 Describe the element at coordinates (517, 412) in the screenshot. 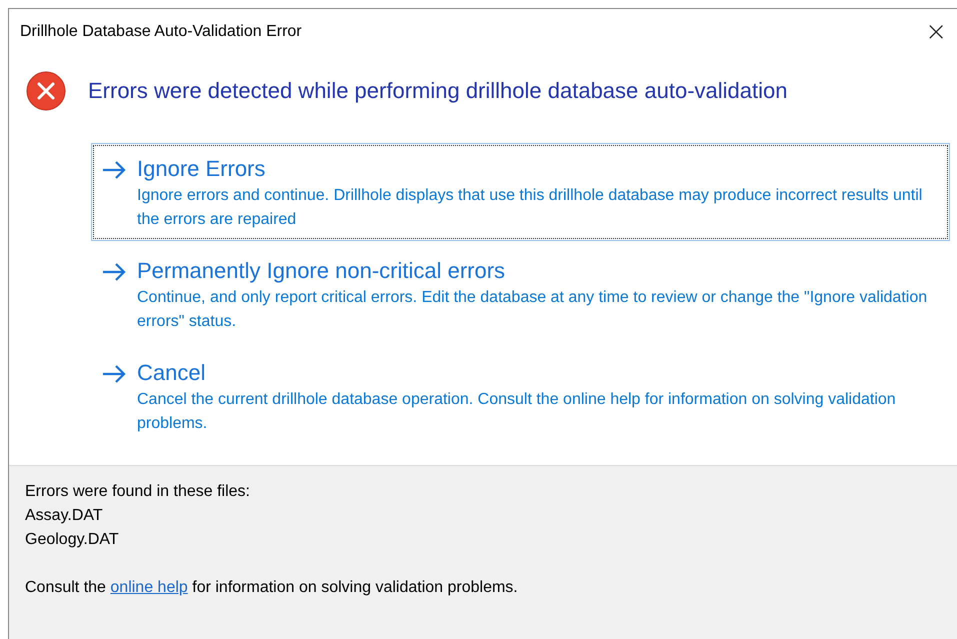

I see `command-link-description: Cancel the current drillhole database operation. Consult the online help for information on solving validation problems.` at that location.